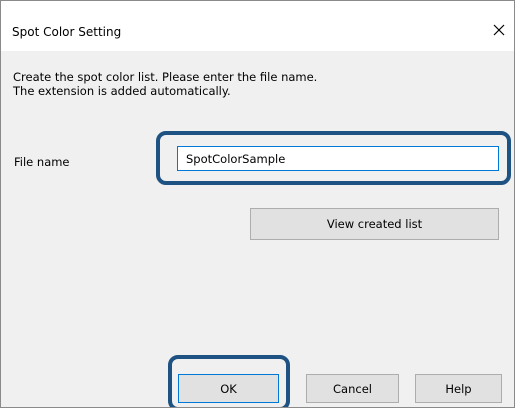 Image resolution: width=515 pixels, height=408 pixels. I want to click on file-name-input, so click(338, 158).